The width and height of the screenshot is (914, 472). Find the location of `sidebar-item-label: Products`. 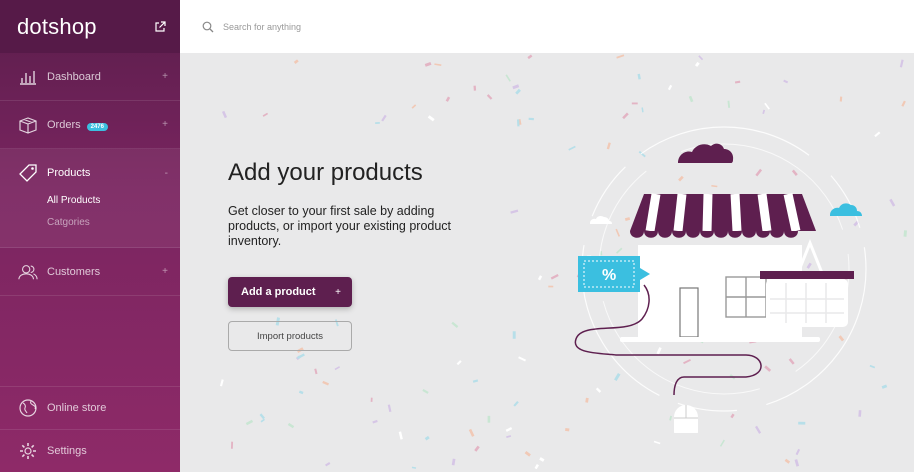

sidebar-item-label: Products is located at coordinates (69, 173).